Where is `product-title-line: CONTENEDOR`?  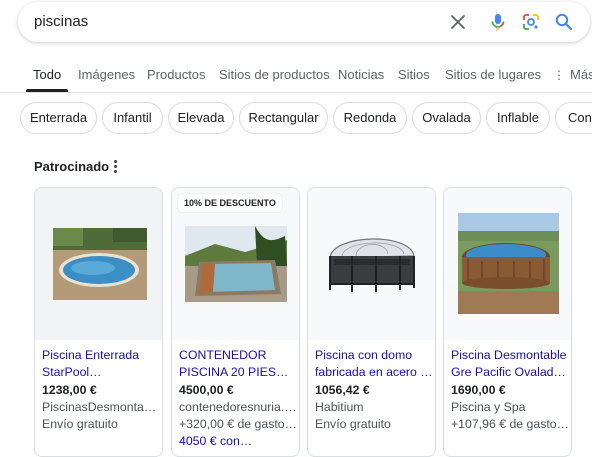
product-title-line: CONTENEDOR is located at coordinates (223, 355).